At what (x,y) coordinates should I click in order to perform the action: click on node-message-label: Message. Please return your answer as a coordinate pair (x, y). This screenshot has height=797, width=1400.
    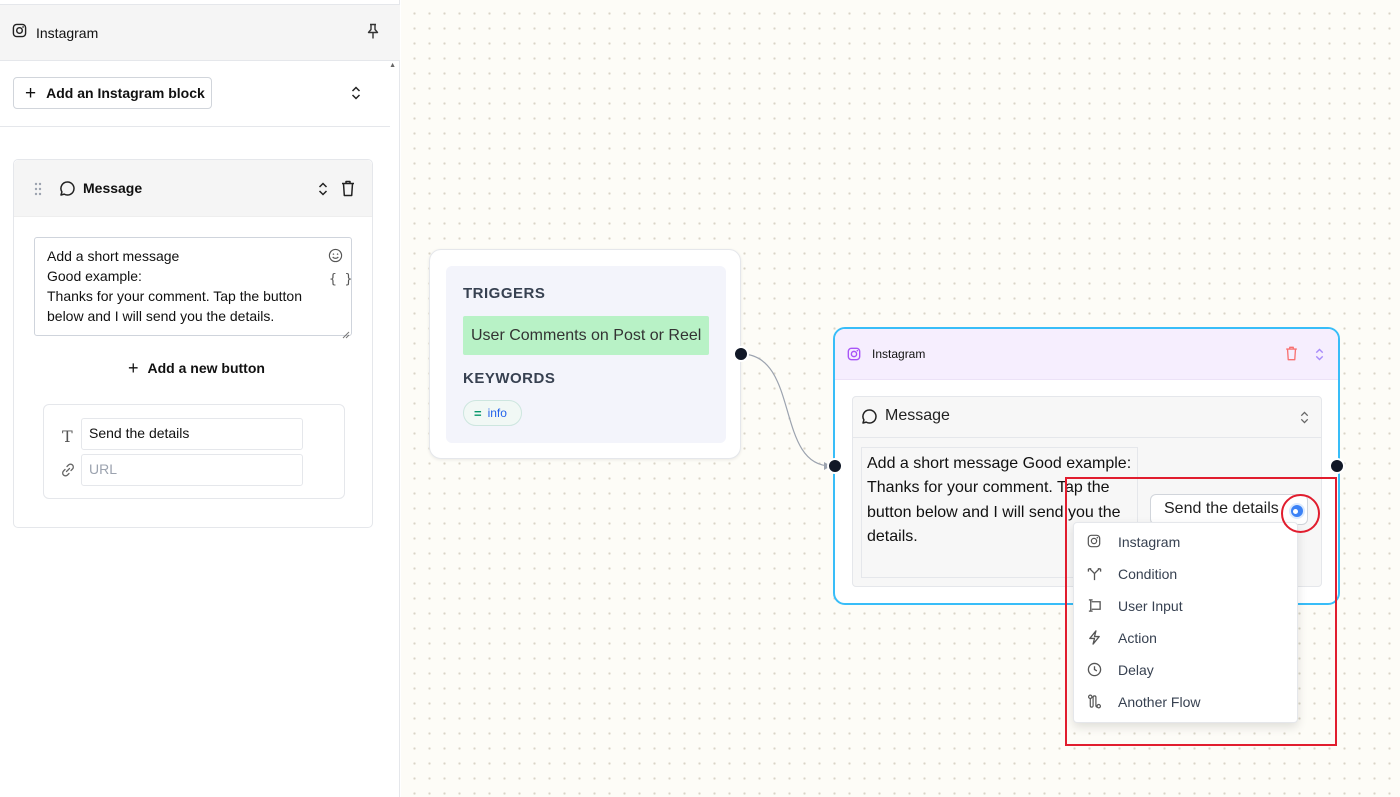
    Looking at the image, I should click on (917, 415).